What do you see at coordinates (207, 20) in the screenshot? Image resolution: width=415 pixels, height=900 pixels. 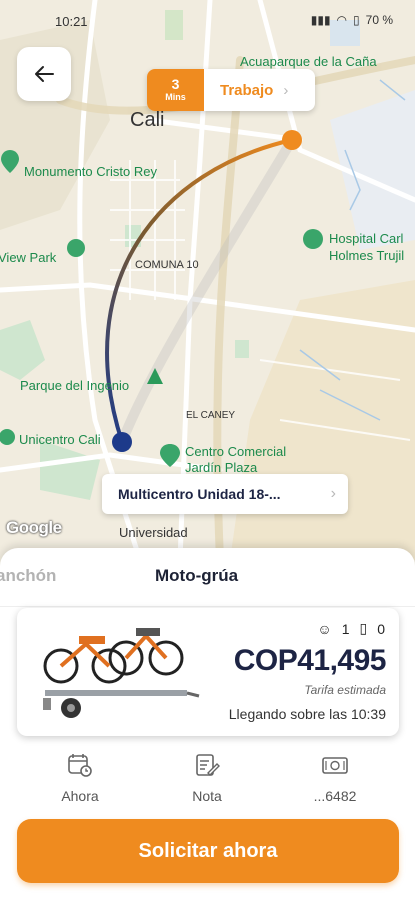 I see `status-bar: 10:21 ▮▮▮ ◠ ▯ 70 %` at bounding box center [207, 20].